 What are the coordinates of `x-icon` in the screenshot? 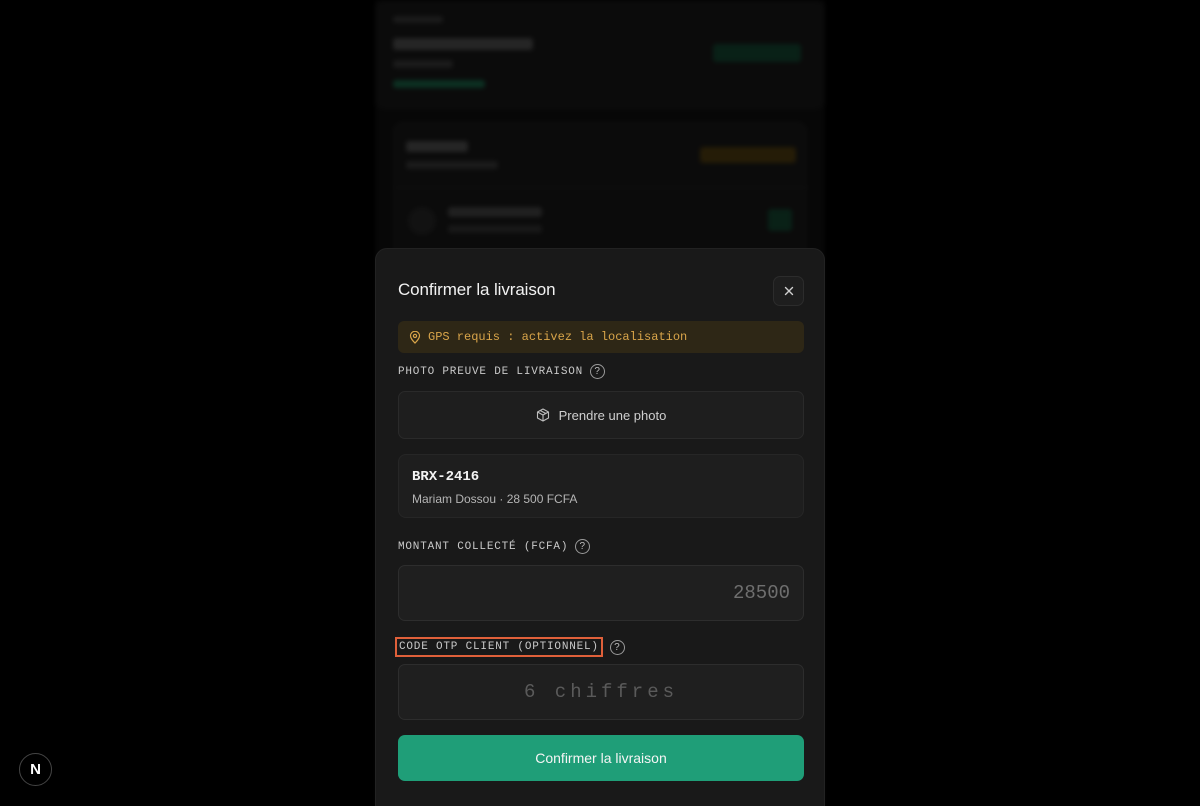 It's located at (788, 291).